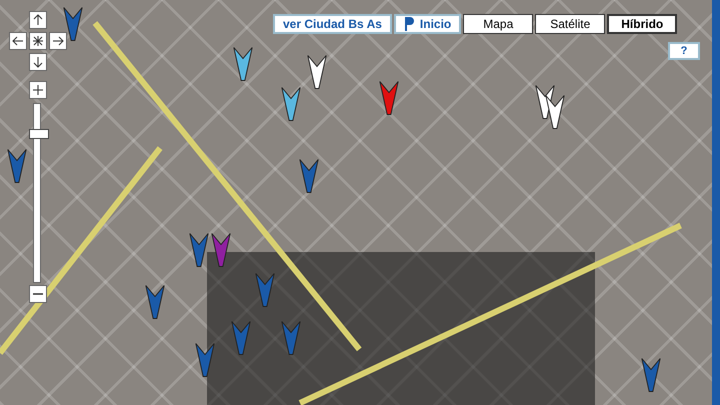  Describe the element at coordinates (37, 193) in the screenshot. I see `zoom-slider-track` at that location.